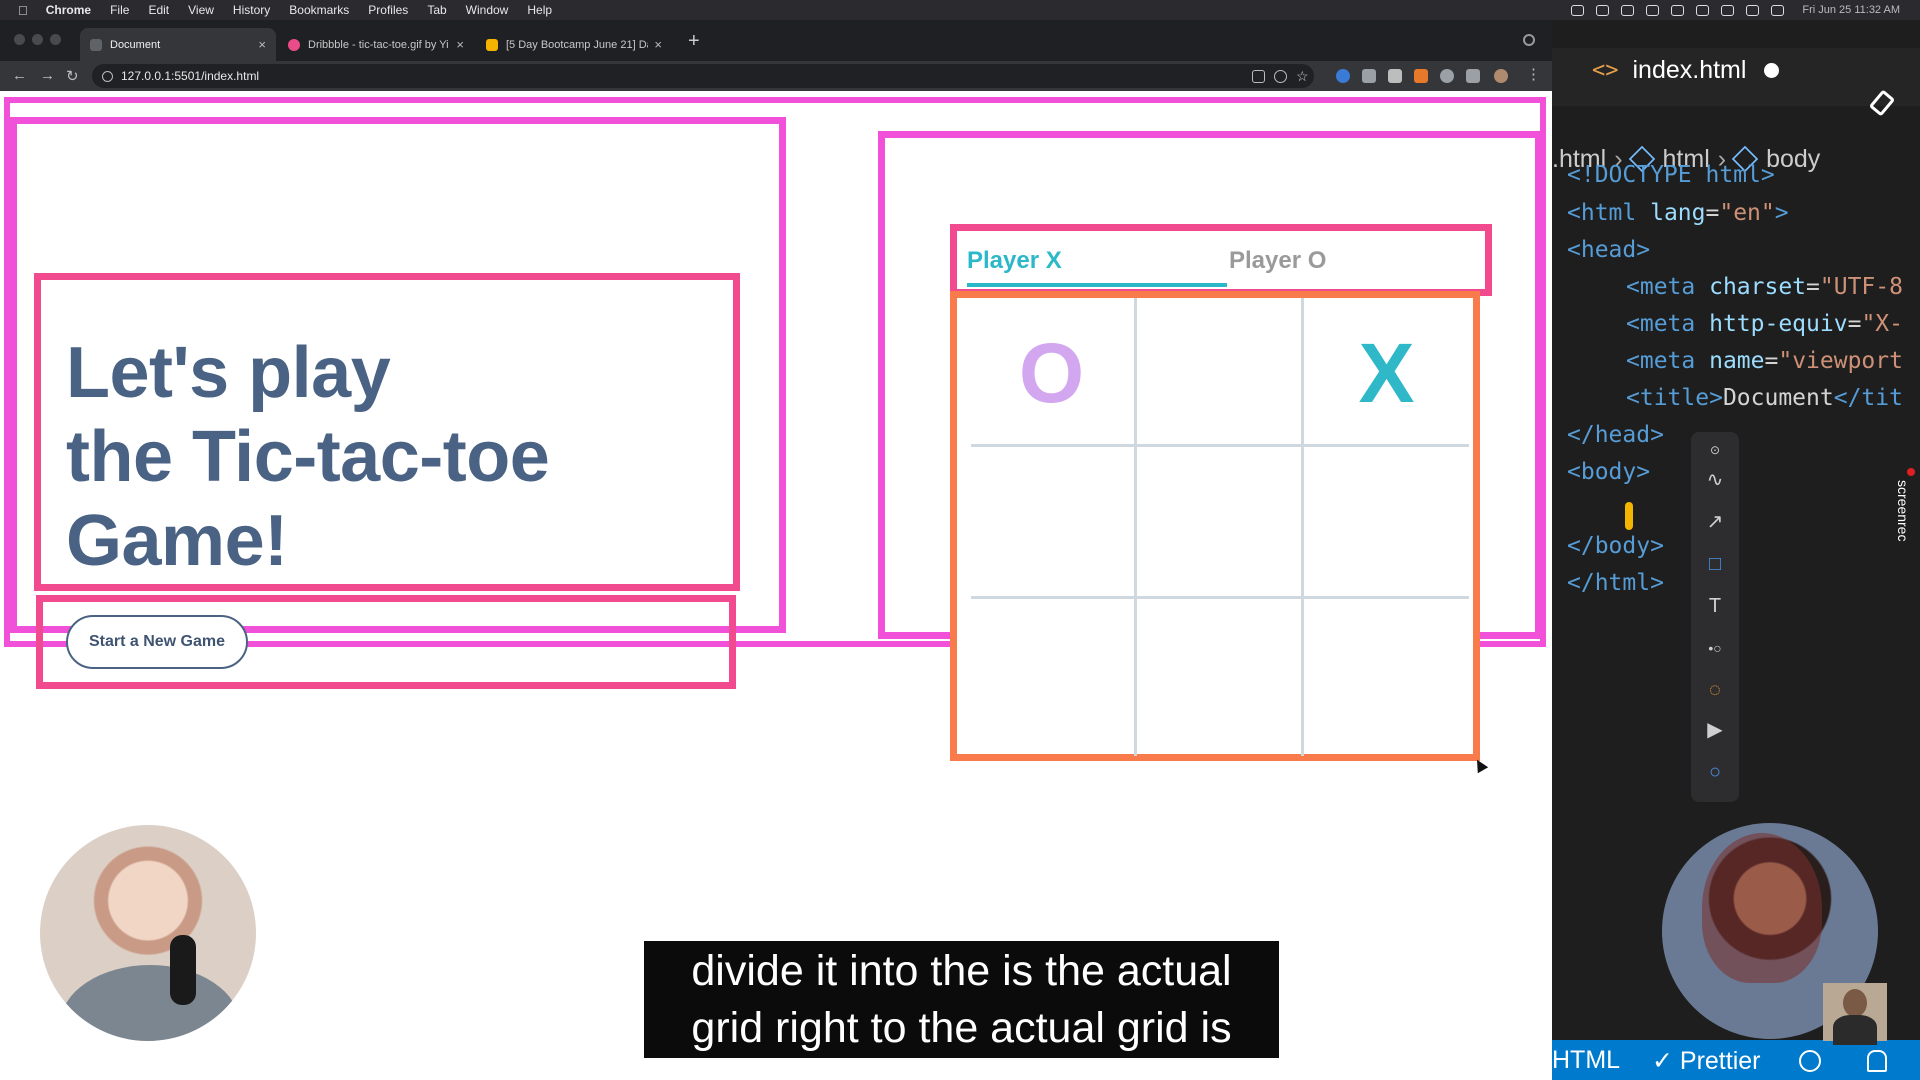  What do you see at coordinates (376, 44) in the screenshot?
I see `browser-tab-dribbble: Dribbble - tic-tac-toe.gif by Yi ×` at bounding box center [376, 44].